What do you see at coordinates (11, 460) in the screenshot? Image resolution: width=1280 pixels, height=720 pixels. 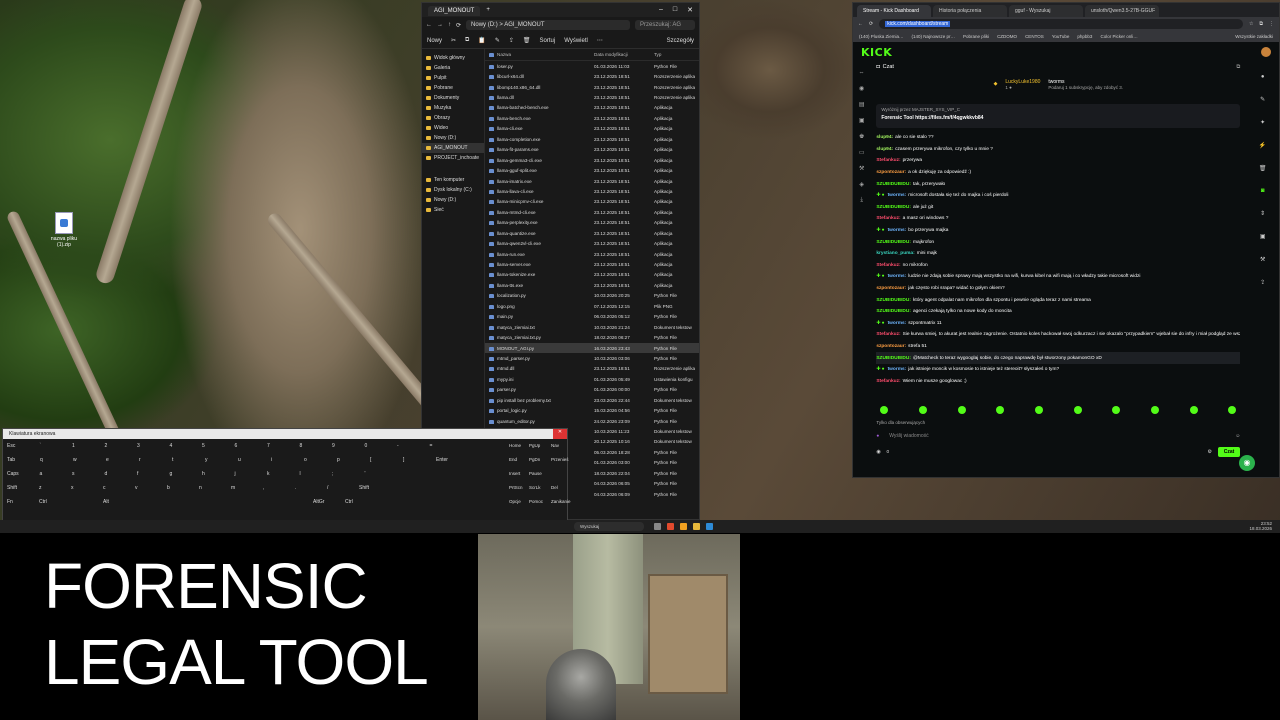 I see `keyboard-key: Tab` at bounding box center [11, 460].